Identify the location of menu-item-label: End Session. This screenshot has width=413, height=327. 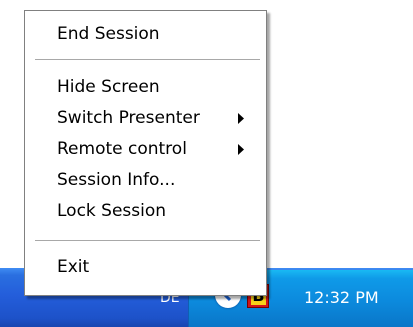
(108, 34).